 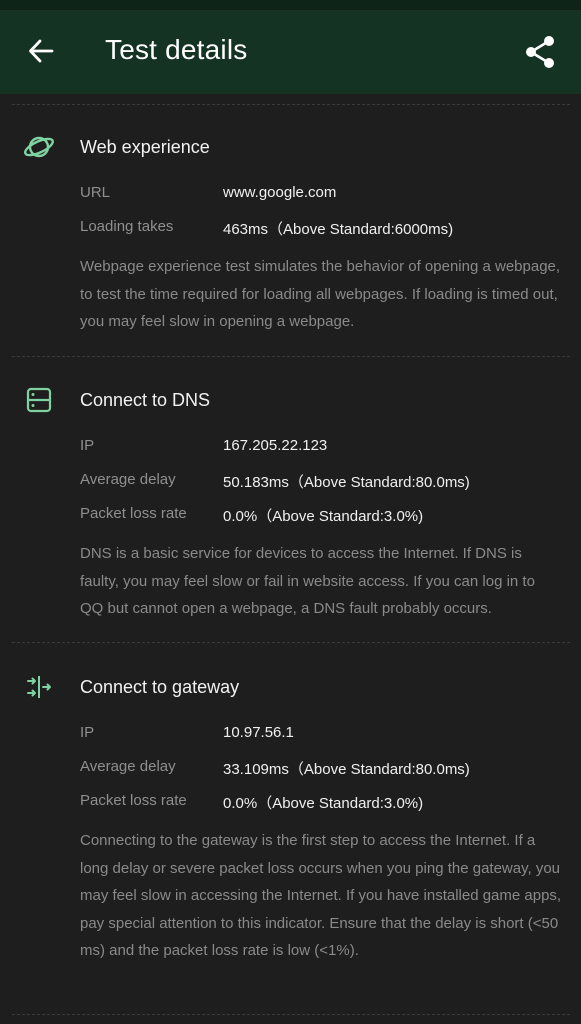 I want to click on row-value-dns-delay: 50.183ms（Above Standard:80.0ms), so click(x=346, y=482).